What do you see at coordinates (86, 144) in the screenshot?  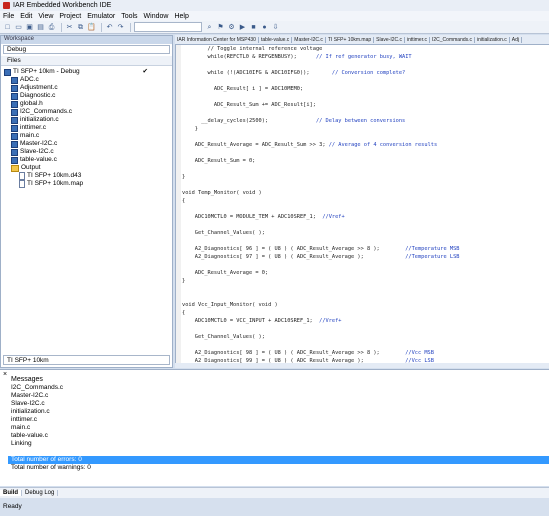 I see `tree-item: Master-I2C.c` at bounding box center [86, 144].